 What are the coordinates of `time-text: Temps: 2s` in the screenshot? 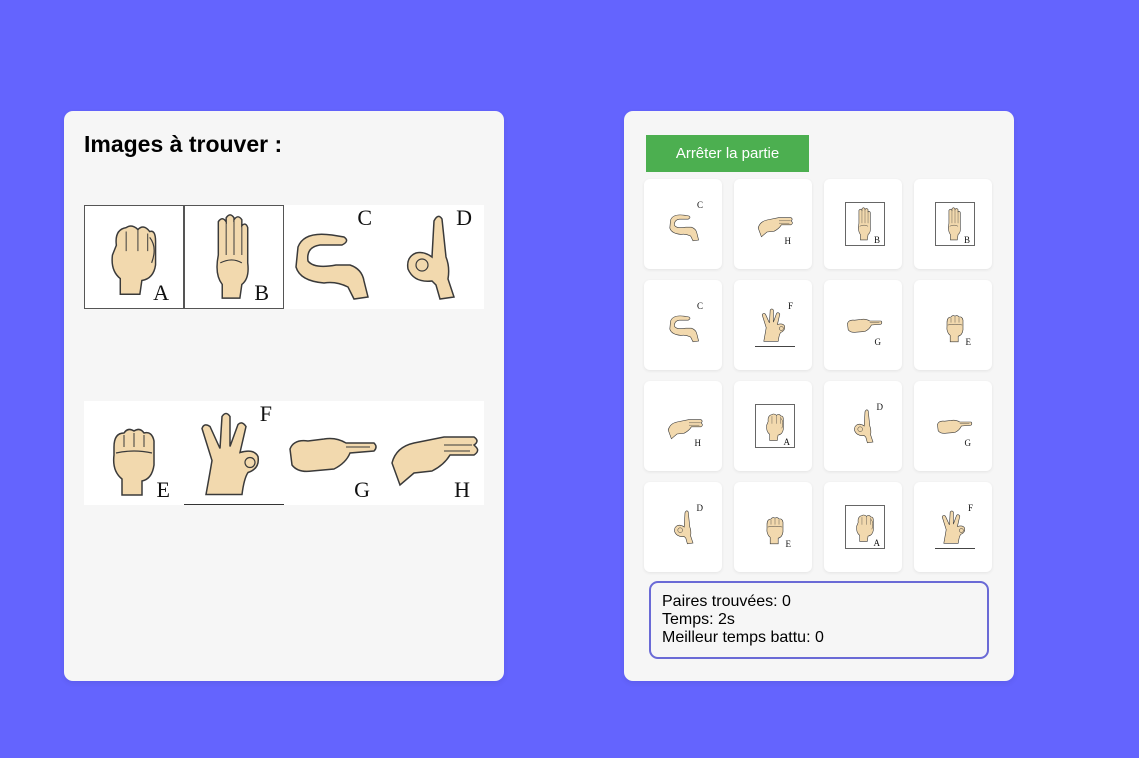 It's located at (698, 619).